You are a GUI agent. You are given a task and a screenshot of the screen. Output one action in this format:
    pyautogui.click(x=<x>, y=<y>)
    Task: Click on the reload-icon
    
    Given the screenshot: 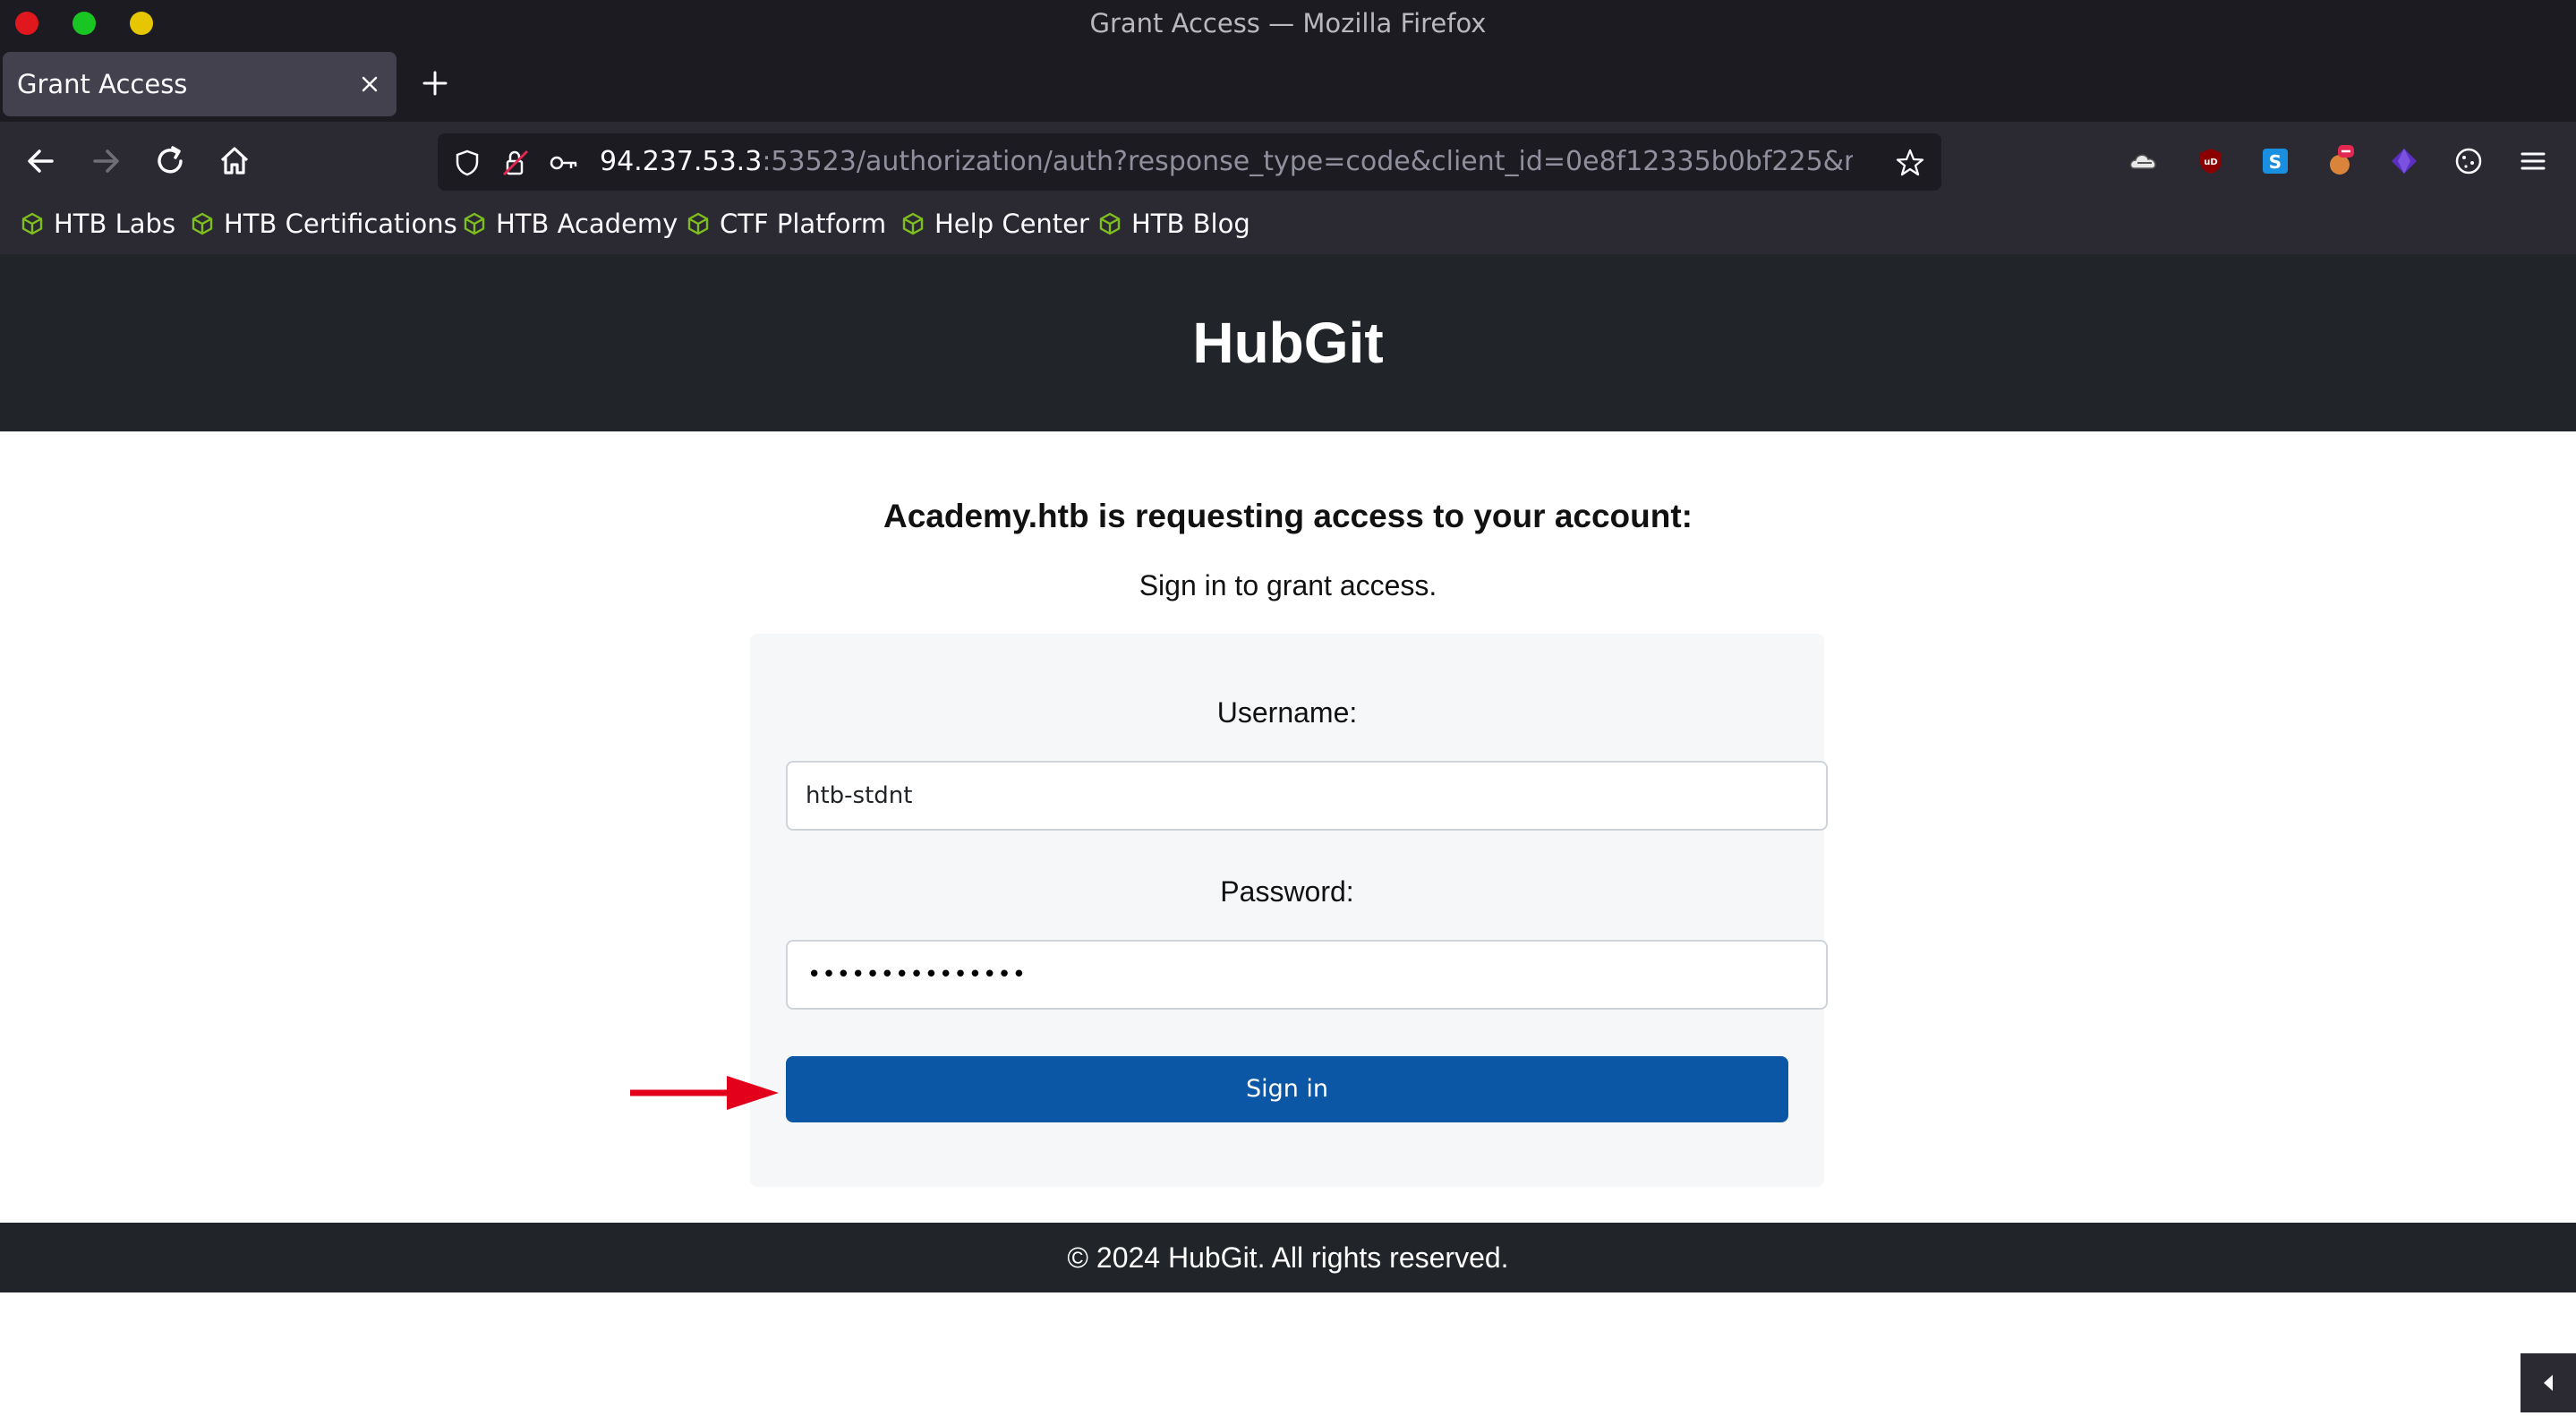 What is the action you would take?
    pyautogui.click(x=170, y=161)
    